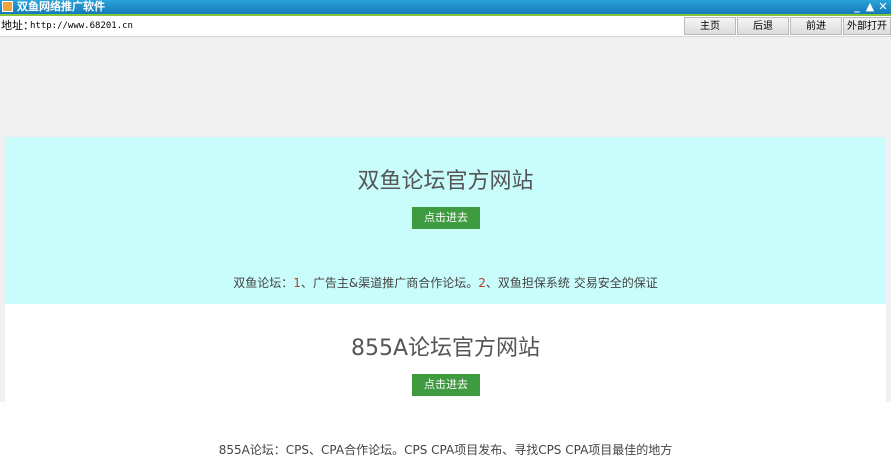 Image resolution: width=891 pixels, height=465 pixels. I want to click on desc-prefix: 双鱼论坛：, so click(263, 283).